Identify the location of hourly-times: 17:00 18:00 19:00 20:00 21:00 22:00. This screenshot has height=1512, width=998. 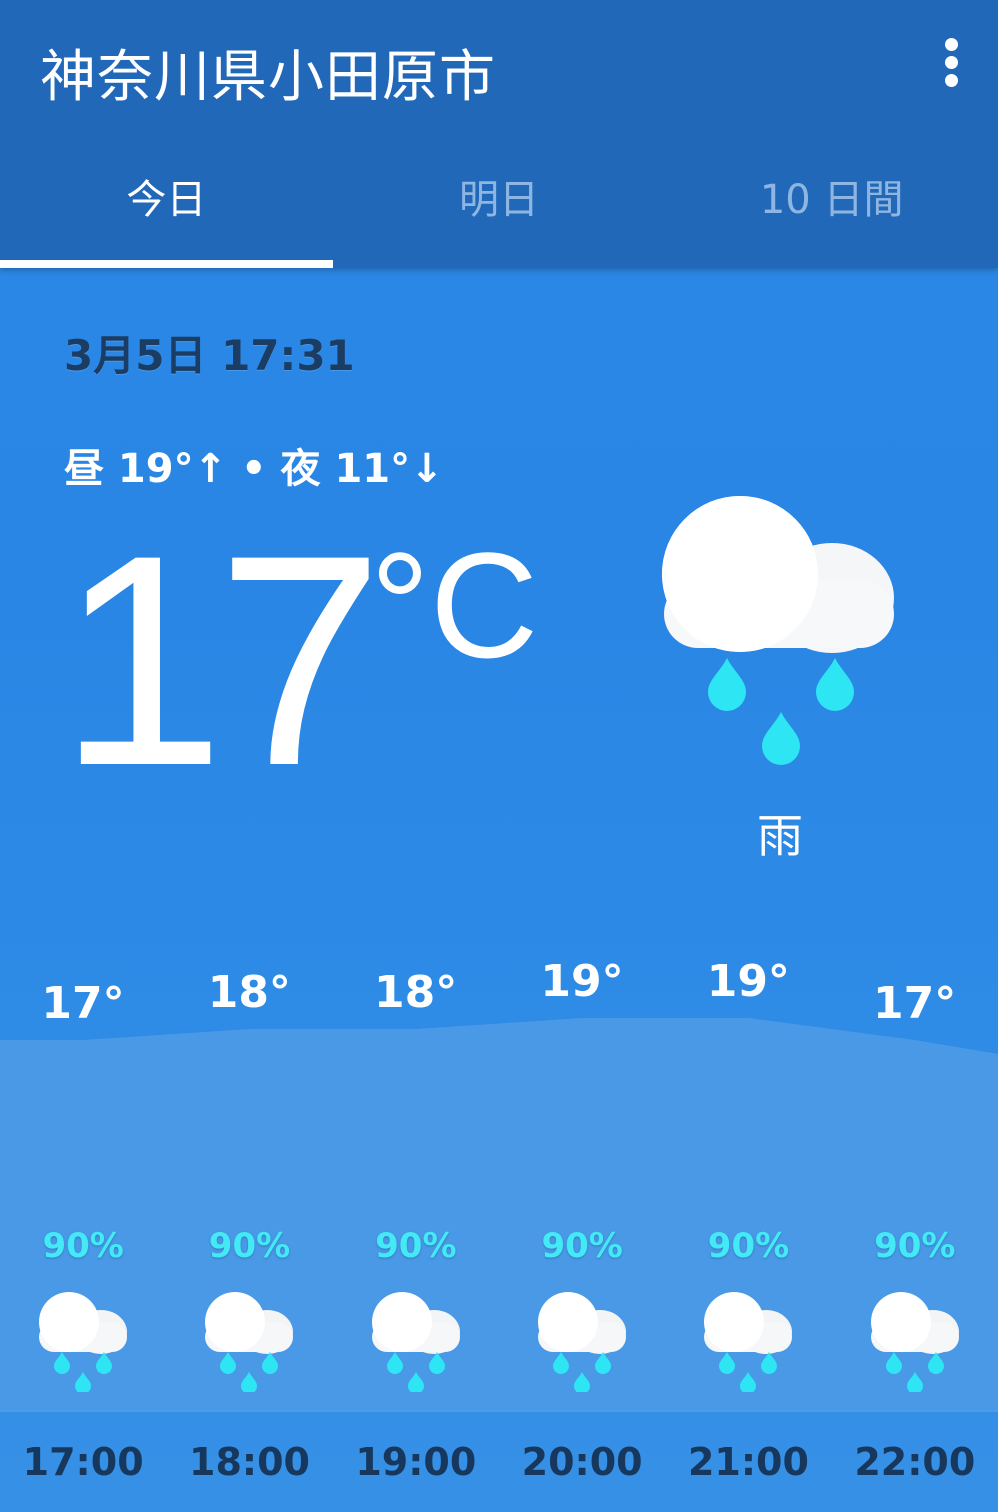
(499, 1462).